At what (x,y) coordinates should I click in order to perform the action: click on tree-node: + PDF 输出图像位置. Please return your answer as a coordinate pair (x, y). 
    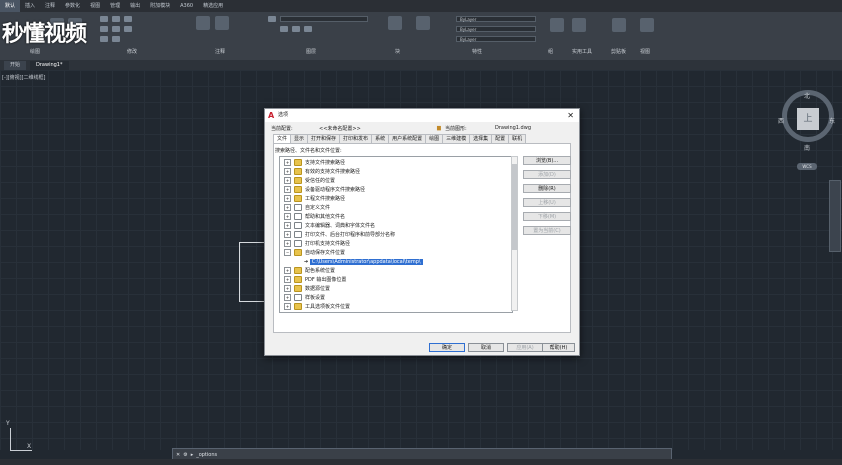
    Looking at the image, I should click on (315, 280).